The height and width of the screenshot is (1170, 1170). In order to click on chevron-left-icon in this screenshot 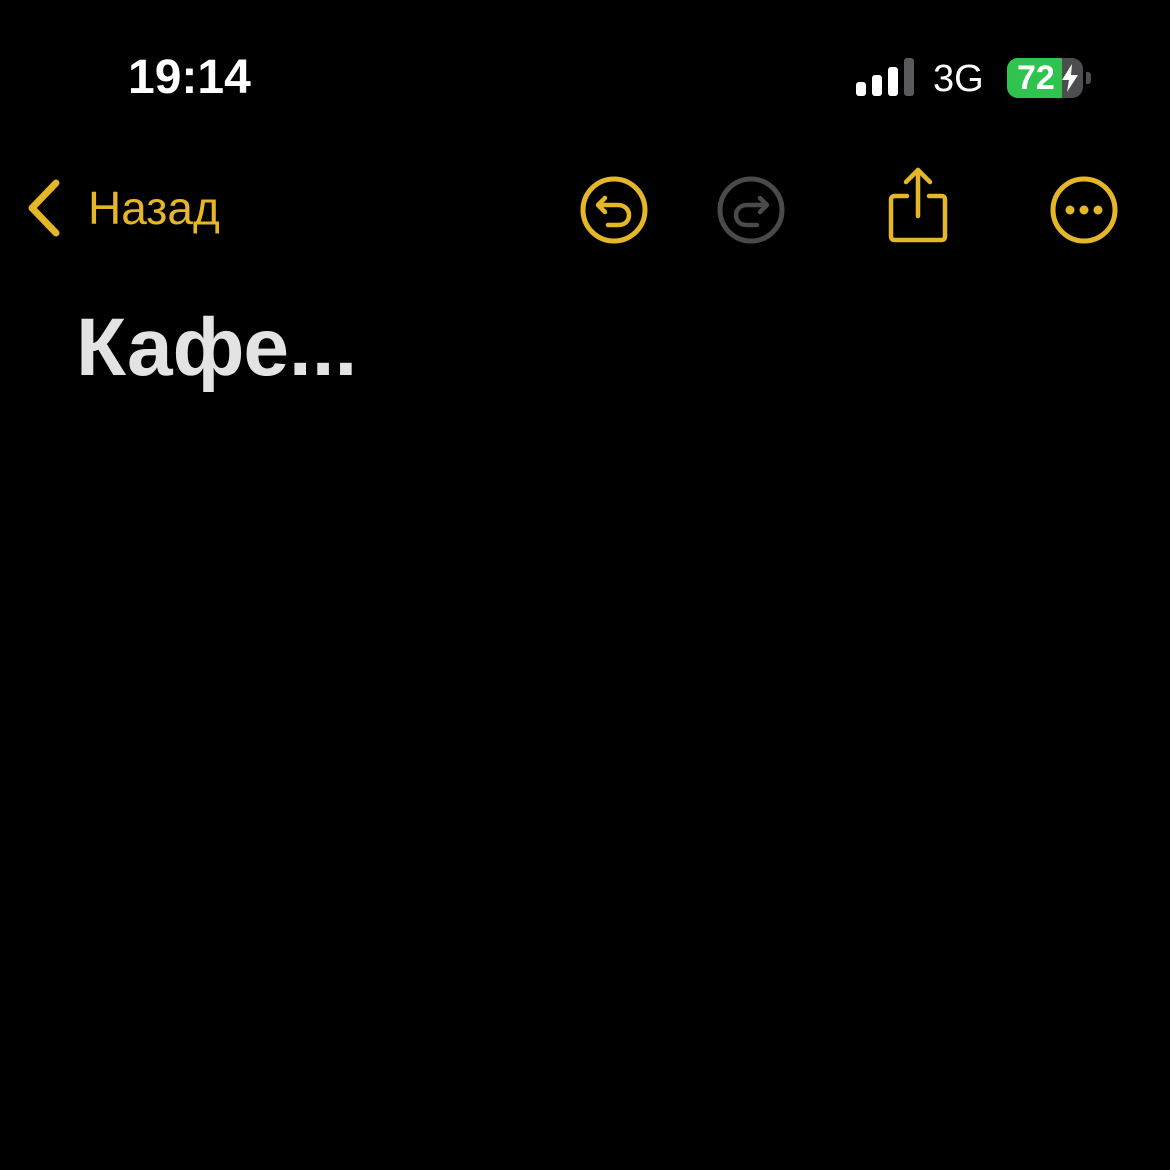, I will do `click(44, 208)`.